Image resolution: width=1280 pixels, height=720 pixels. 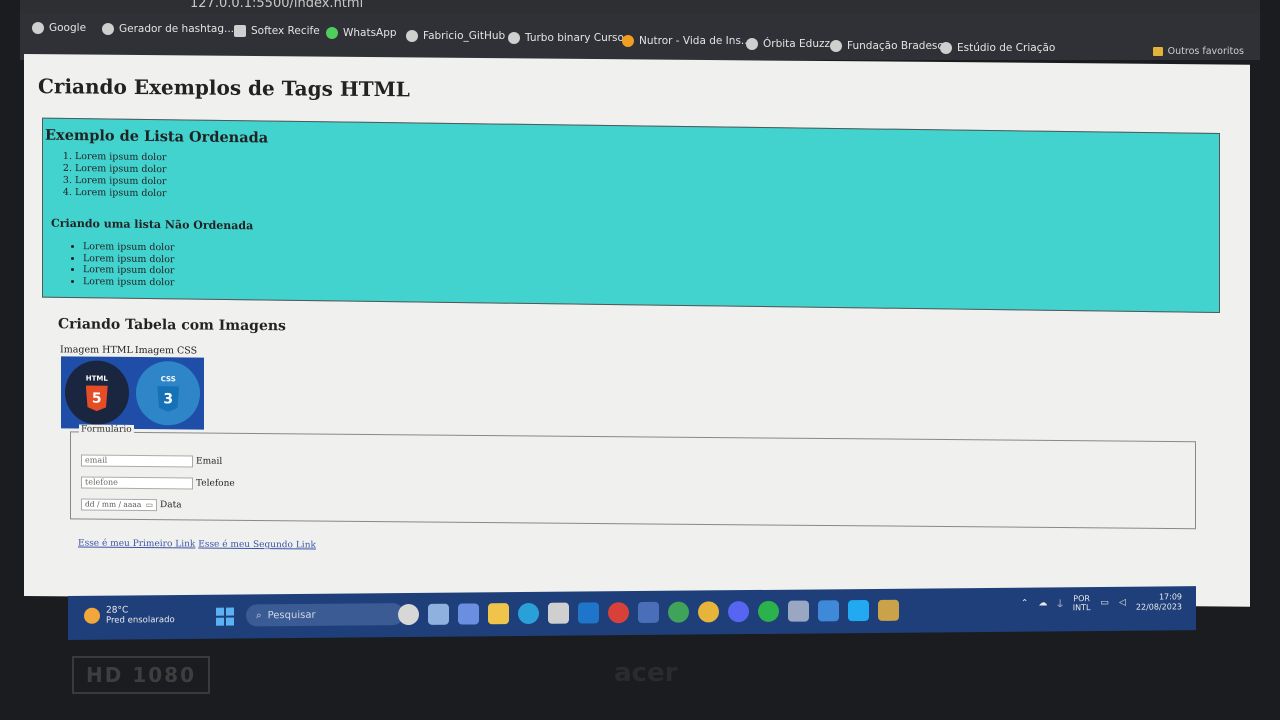 What do you see at coordinates (277, 31) in the screenshot?
I see `bookmark-softex: Softex Recife` at bounding box center [277, 31].